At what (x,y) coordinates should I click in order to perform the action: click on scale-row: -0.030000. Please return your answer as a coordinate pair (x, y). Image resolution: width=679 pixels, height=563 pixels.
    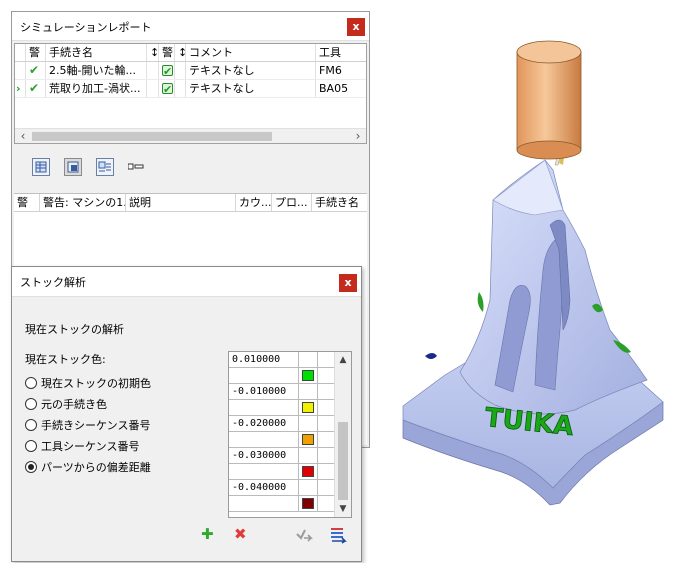
    Looking at the image, I should click on (282, 456).